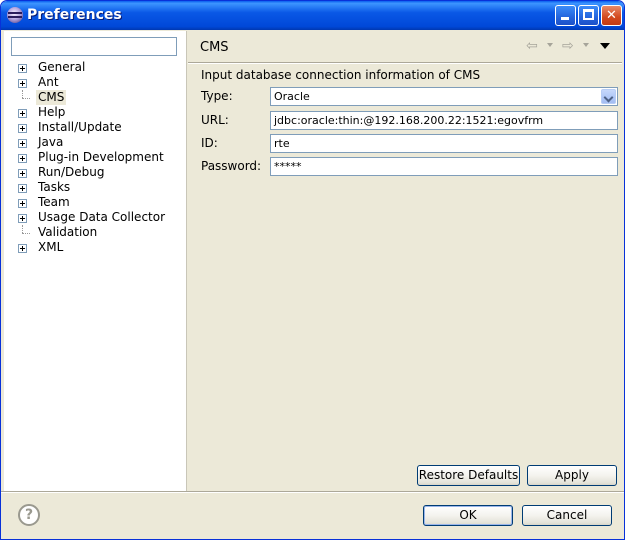  Describe the element at coordinates (101, 157) in the screenshot. I see `tree-item-label: Plug-in Development` at that location.